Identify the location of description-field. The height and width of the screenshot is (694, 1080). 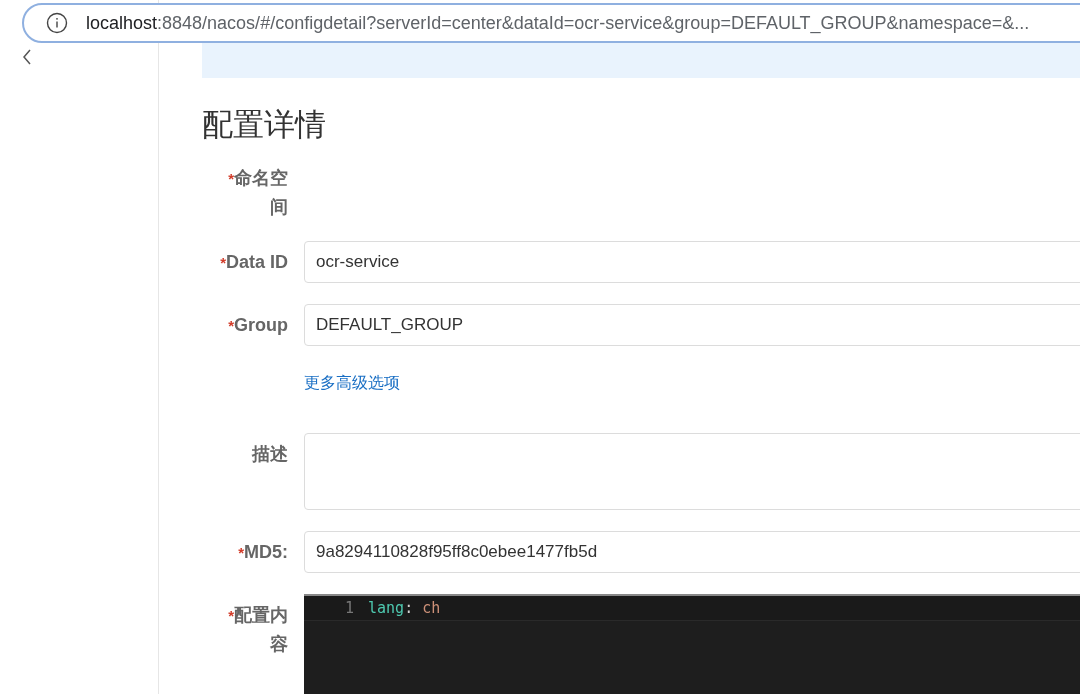
(692, 471).